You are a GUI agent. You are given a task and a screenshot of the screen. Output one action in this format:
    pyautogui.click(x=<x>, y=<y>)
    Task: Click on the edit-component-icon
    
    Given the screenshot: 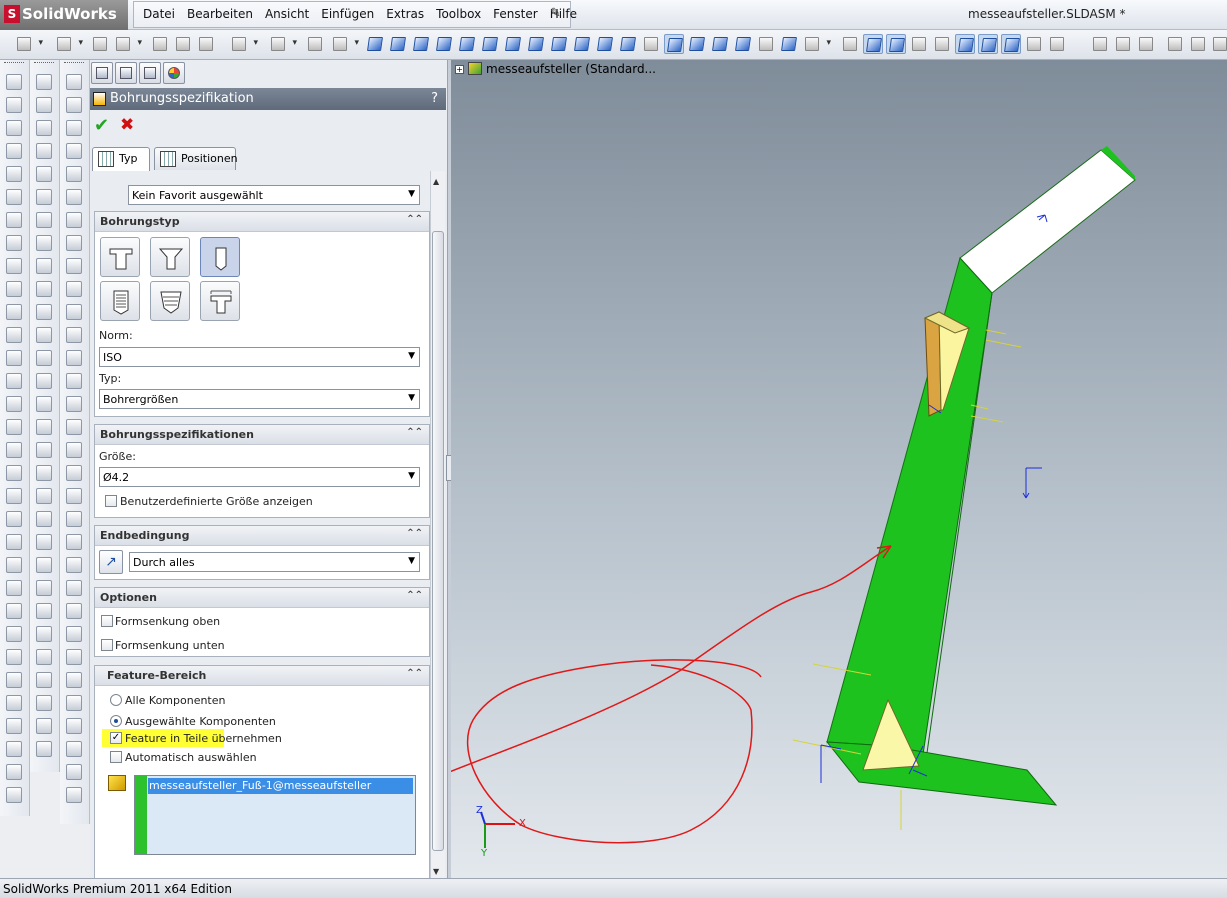 What is the action you would take?
    pyautogui.click(x=44, y=151)
    